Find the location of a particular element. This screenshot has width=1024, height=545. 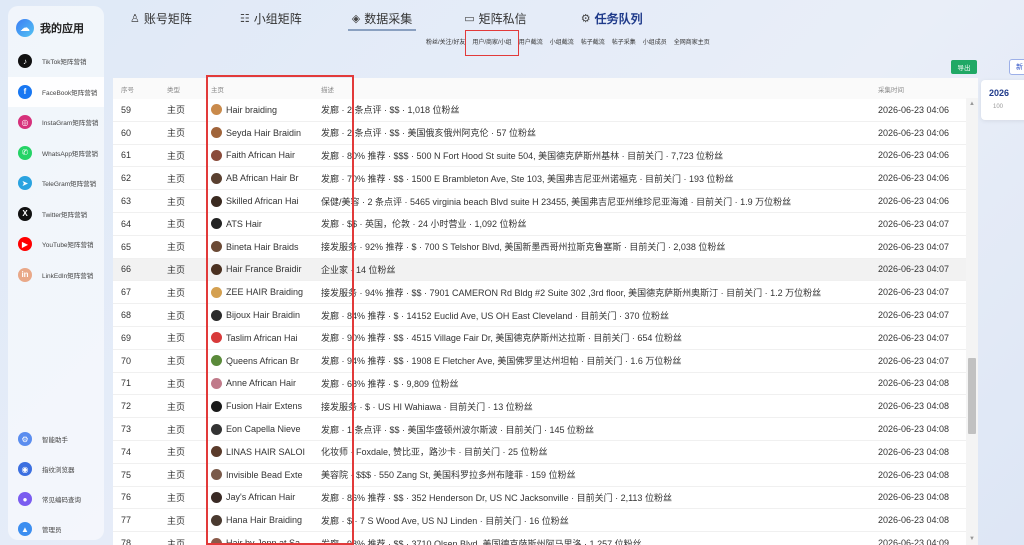

row-page-name-text: Fusion Hair Extens is located at coordinates (264, 406).